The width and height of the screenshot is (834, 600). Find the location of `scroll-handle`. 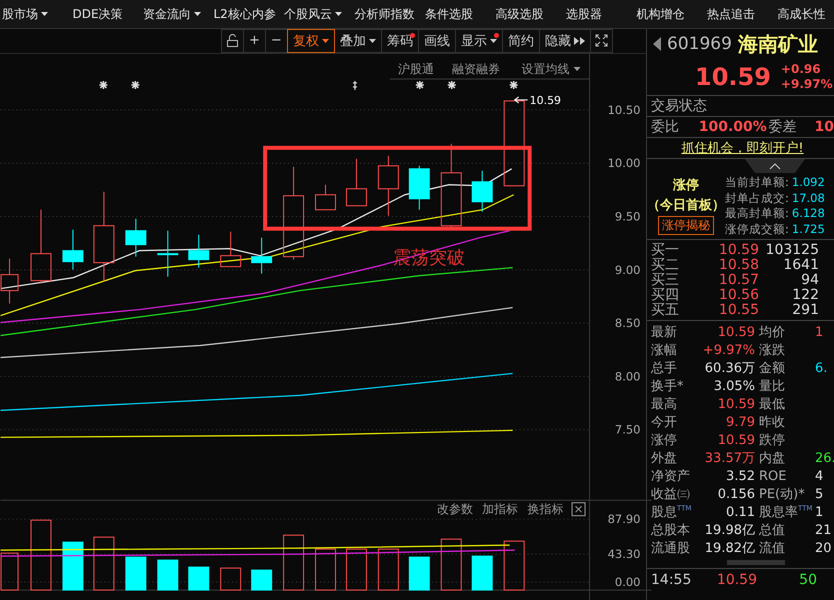

scroll-handle is located at coordinates (756, 562).